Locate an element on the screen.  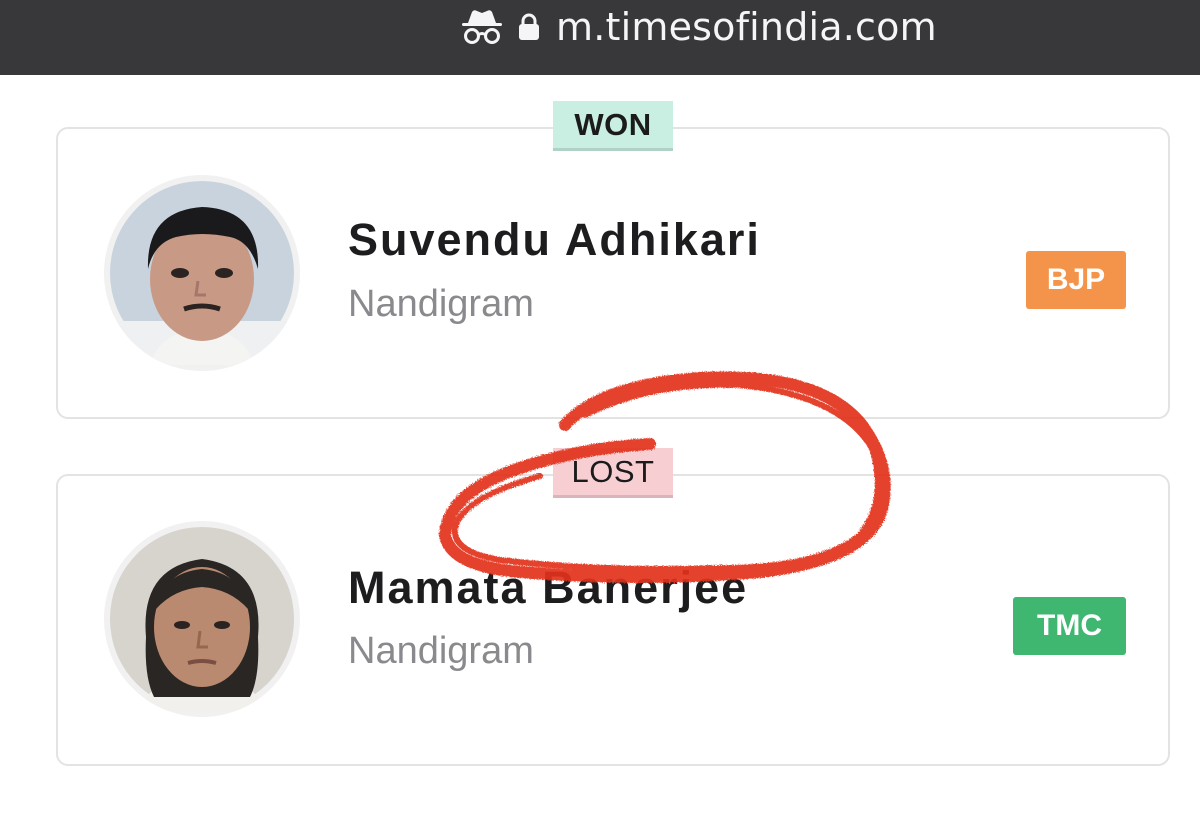
url-display: m.timesofindia.com is located at coordinates (698, 27).